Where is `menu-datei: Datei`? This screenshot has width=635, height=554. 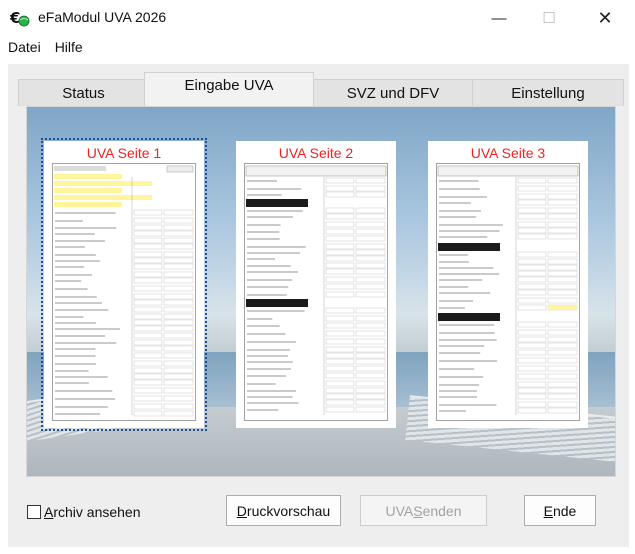 menu-datei: Datei is located at coordinates (24, 47).